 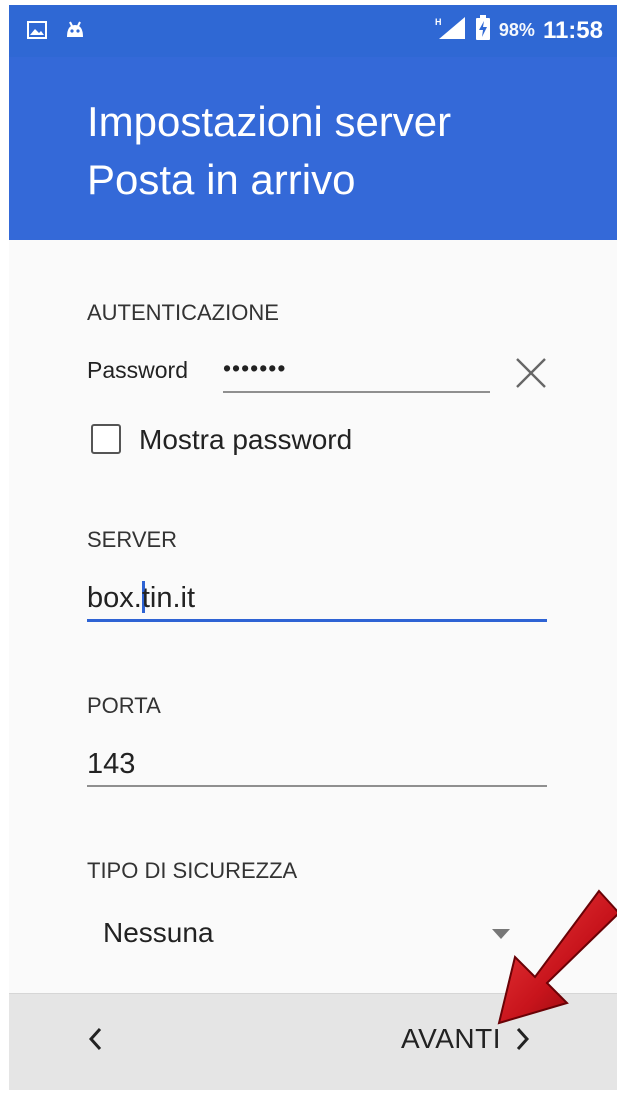 I want to click on port-section-label: PORTA, so click(x=124, y=705).